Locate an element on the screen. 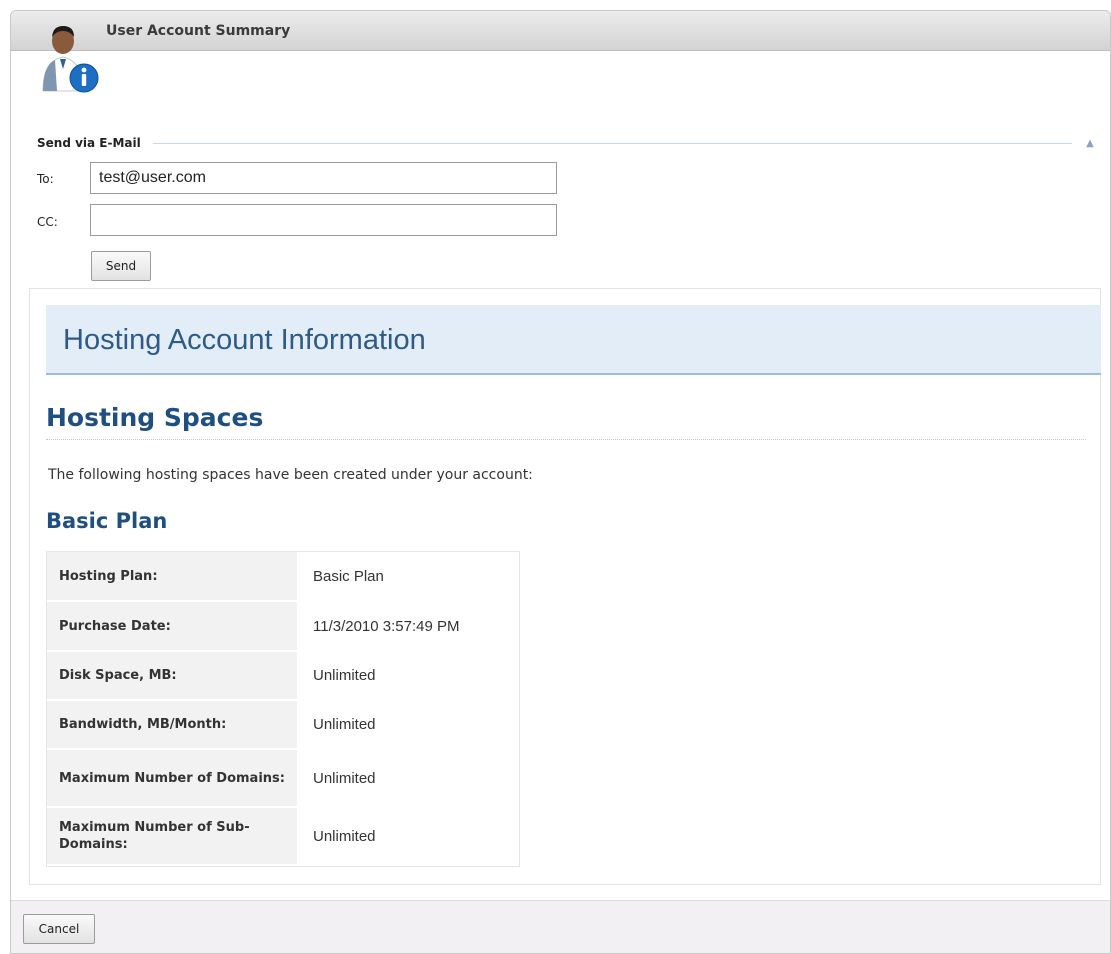  table-row: Purchase Date: 11/3/2010 3:57:49 PM is located at coordinates (283, 627).